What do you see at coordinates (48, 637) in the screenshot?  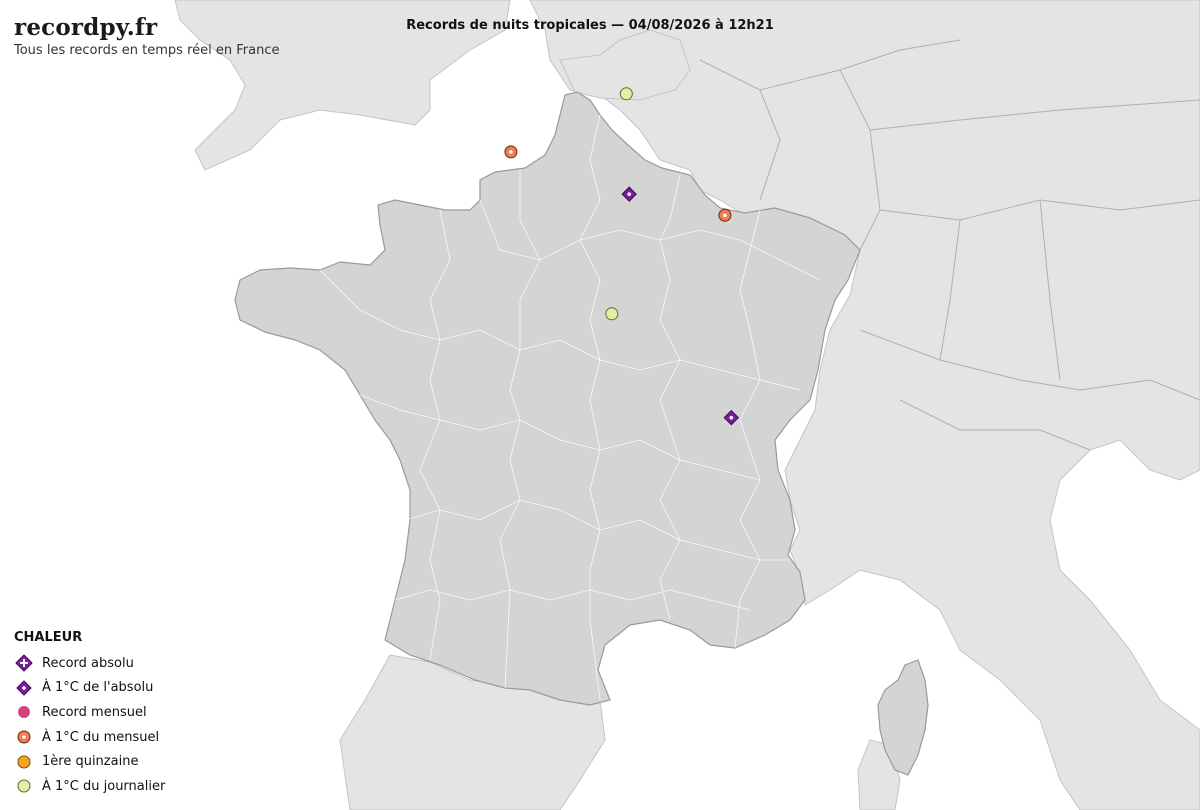 I see `legend-title: CHALEUR` at bounding box center [48, 637].